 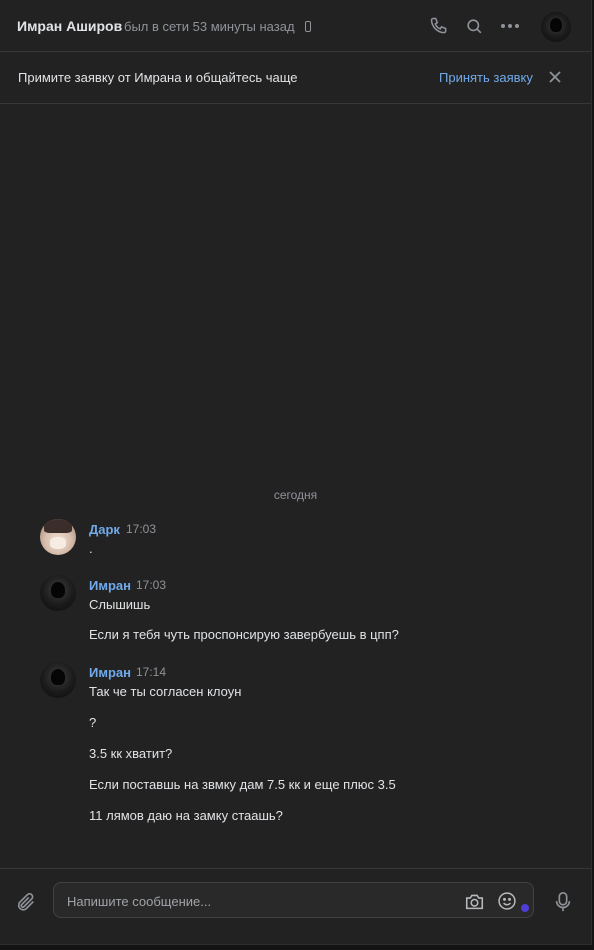 I want to click on day-separator: сегодня, so click(x=295, y=495).